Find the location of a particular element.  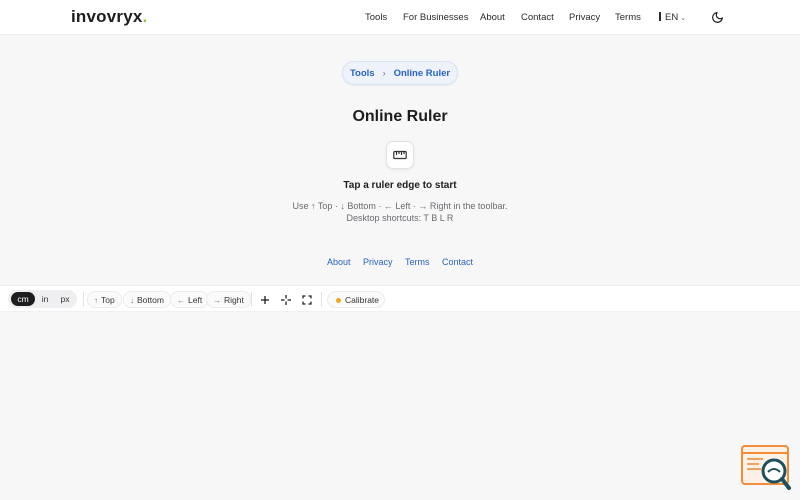

edge-left-label: Left is located at coordinates (195, 300).